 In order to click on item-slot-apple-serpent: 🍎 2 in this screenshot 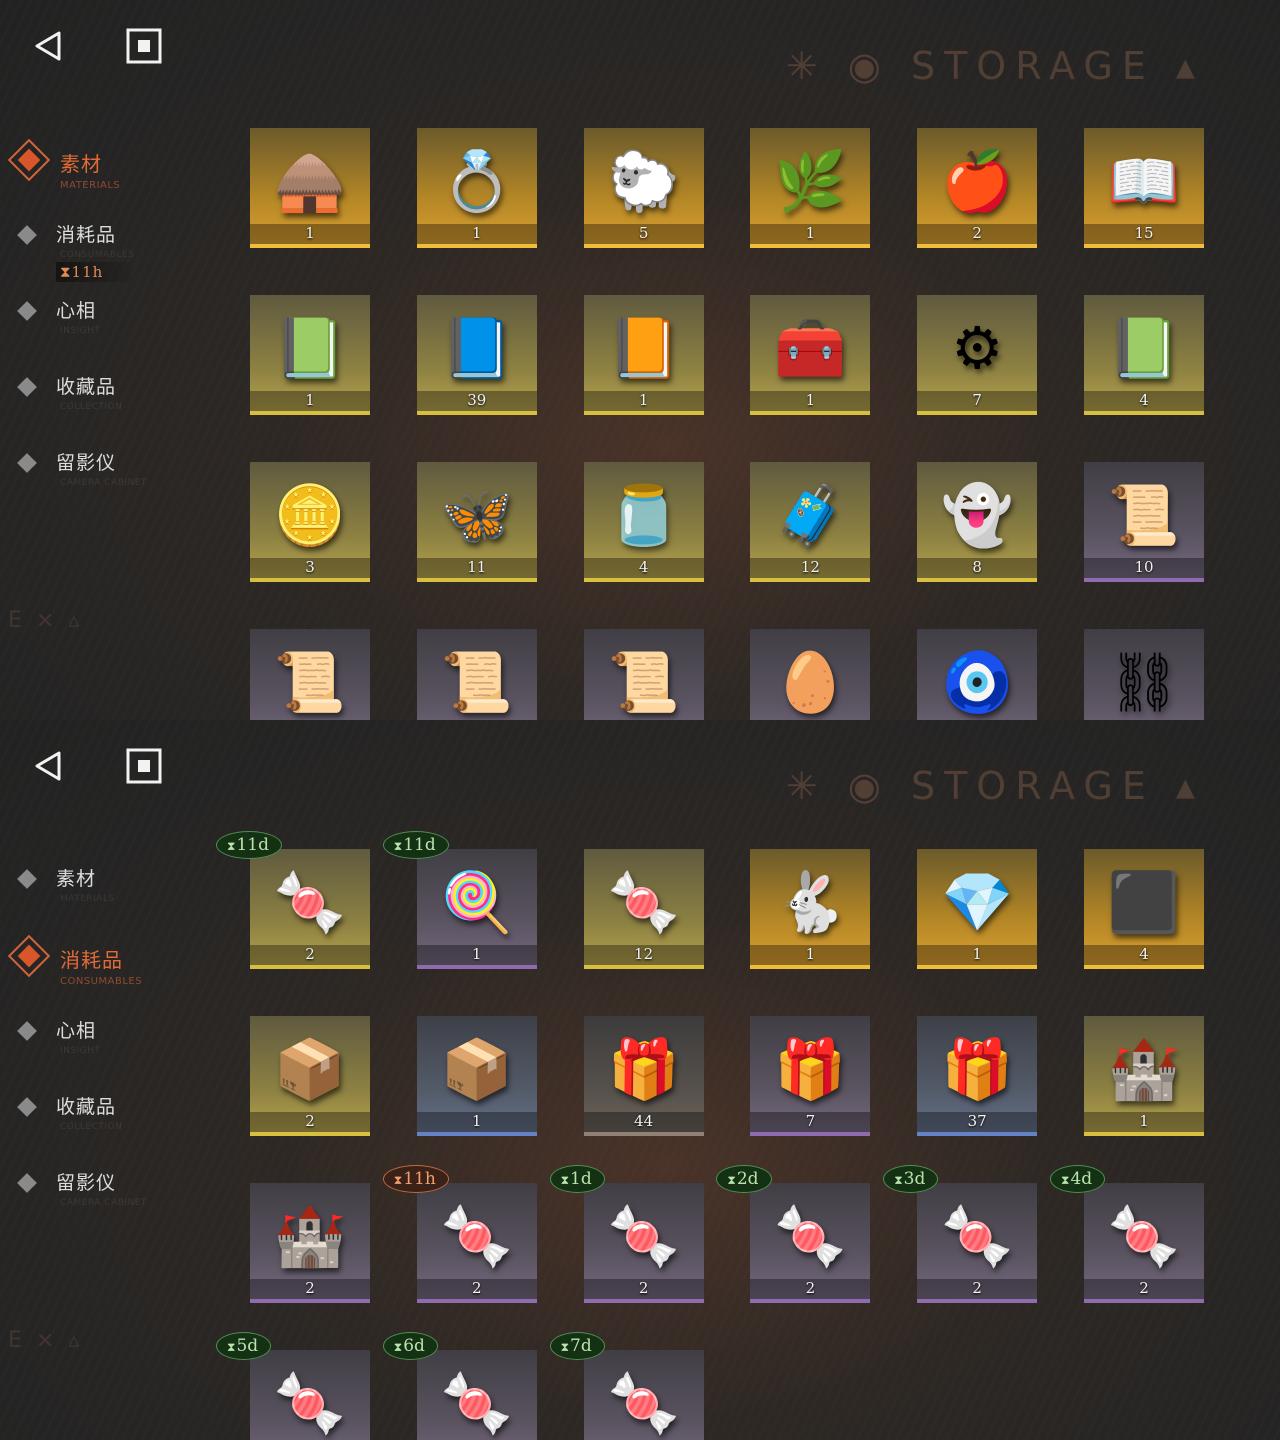, I will do `click(977, 188)`.